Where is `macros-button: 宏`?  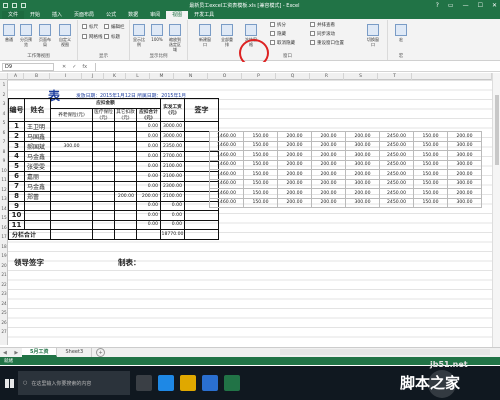 macros-button: 宏 is located at coordinates (401, 33).